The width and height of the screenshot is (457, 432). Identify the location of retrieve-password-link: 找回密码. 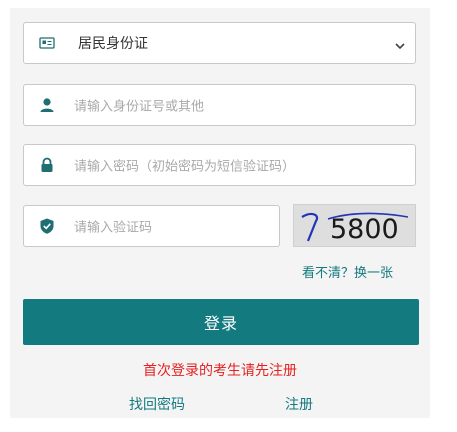
(157, 404).